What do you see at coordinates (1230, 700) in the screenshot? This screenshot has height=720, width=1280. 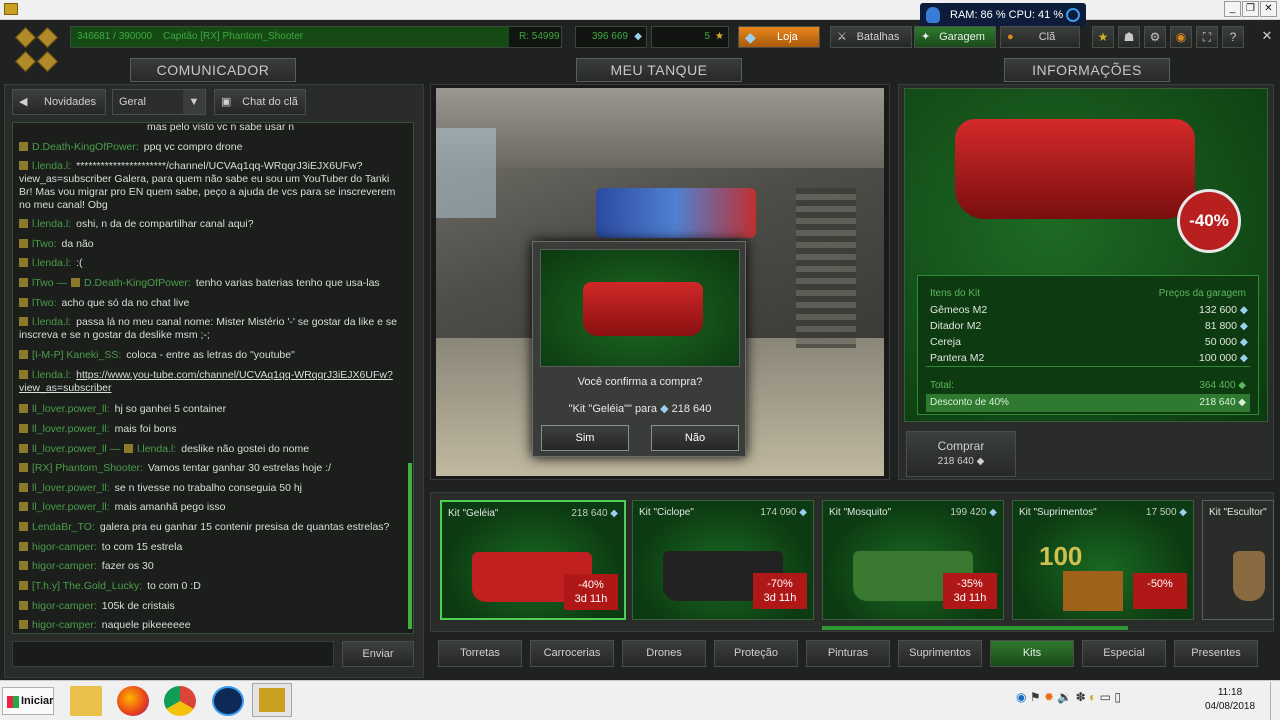 I see `clock: 11:18 04/08/2018` at bounding box center [1230, 700].